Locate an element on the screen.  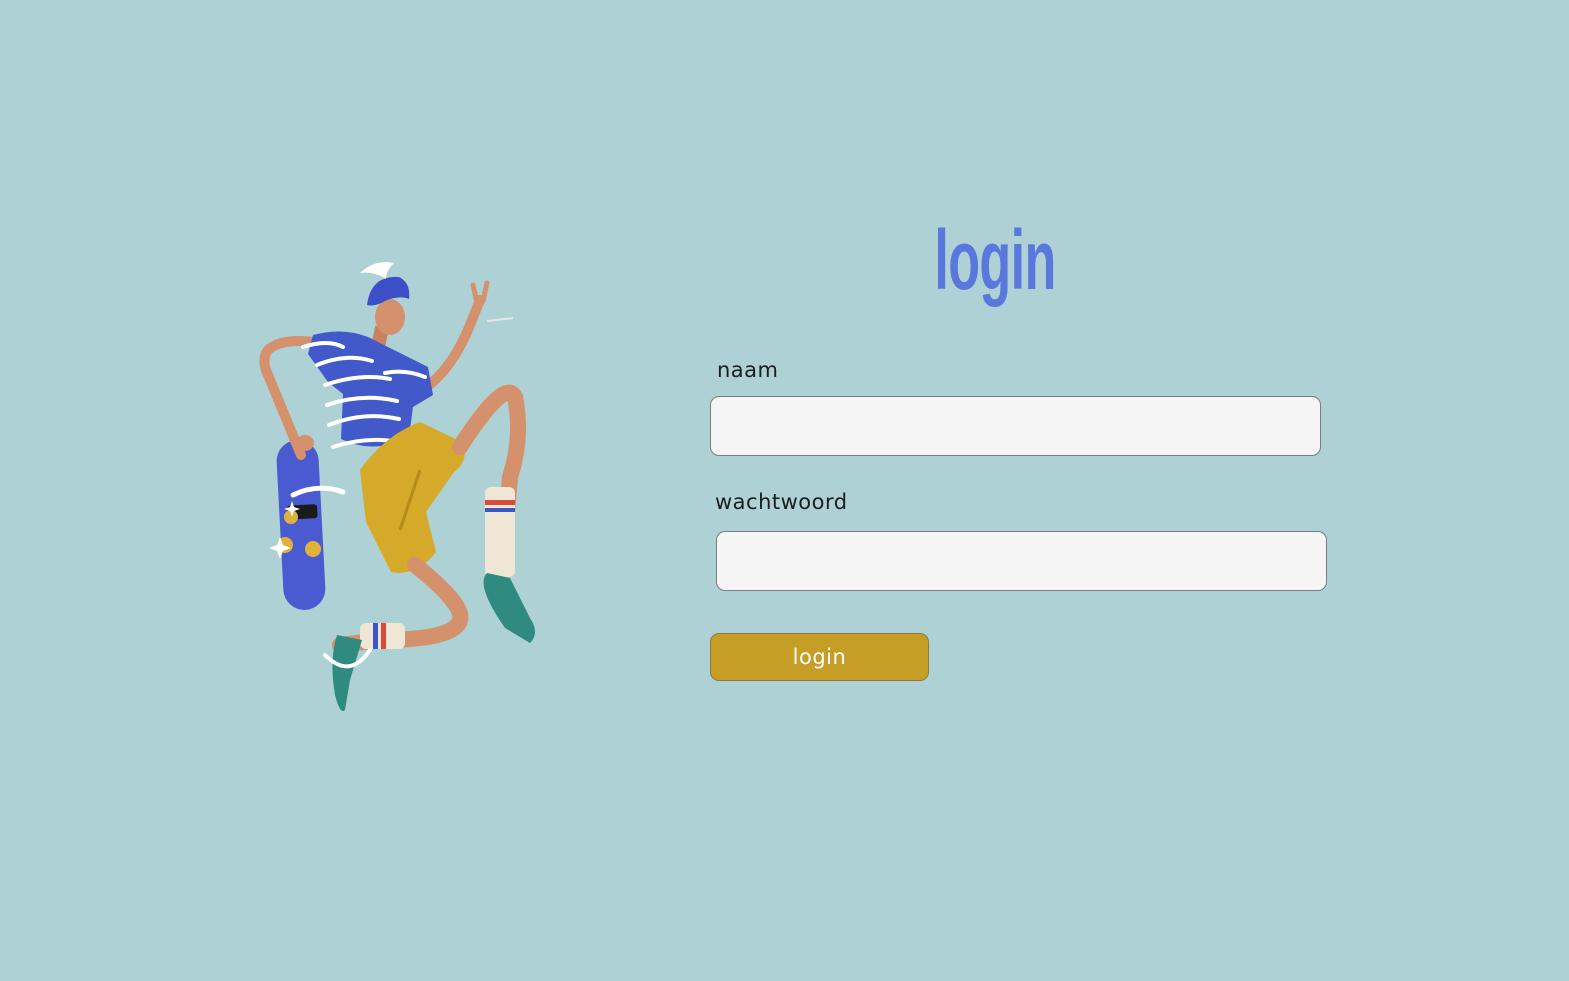
login-button: login is located at coordinates (819, 657).